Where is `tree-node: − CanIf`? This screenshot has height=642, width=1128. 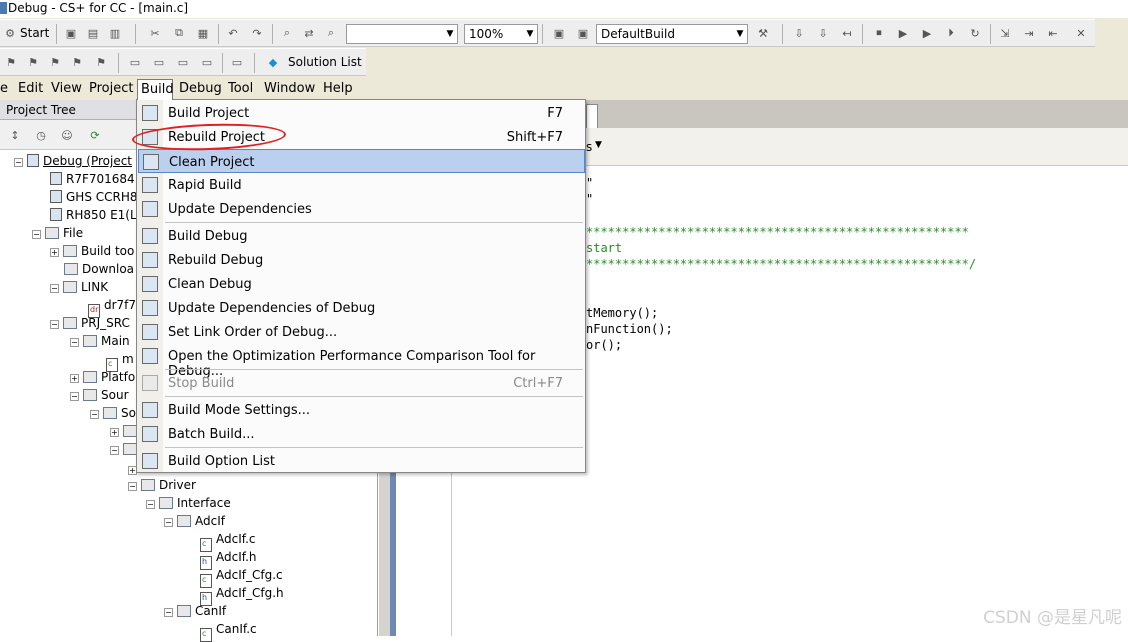 tree-node: − CanIf is located at coordinates (195, 611).